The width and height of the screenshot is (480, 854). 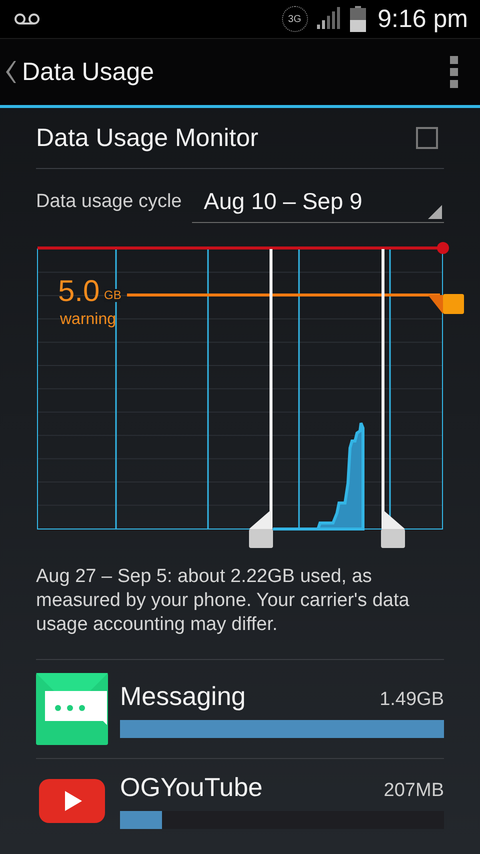 What do you see at coordinates (240, 612) in the screenshot?
I see `usage-summary: Aug 27 – Sep 5: about 2.22GB used, as measured by your phone. Your carrier's data usage accounting may differ.` at bounding box center [240, 612].